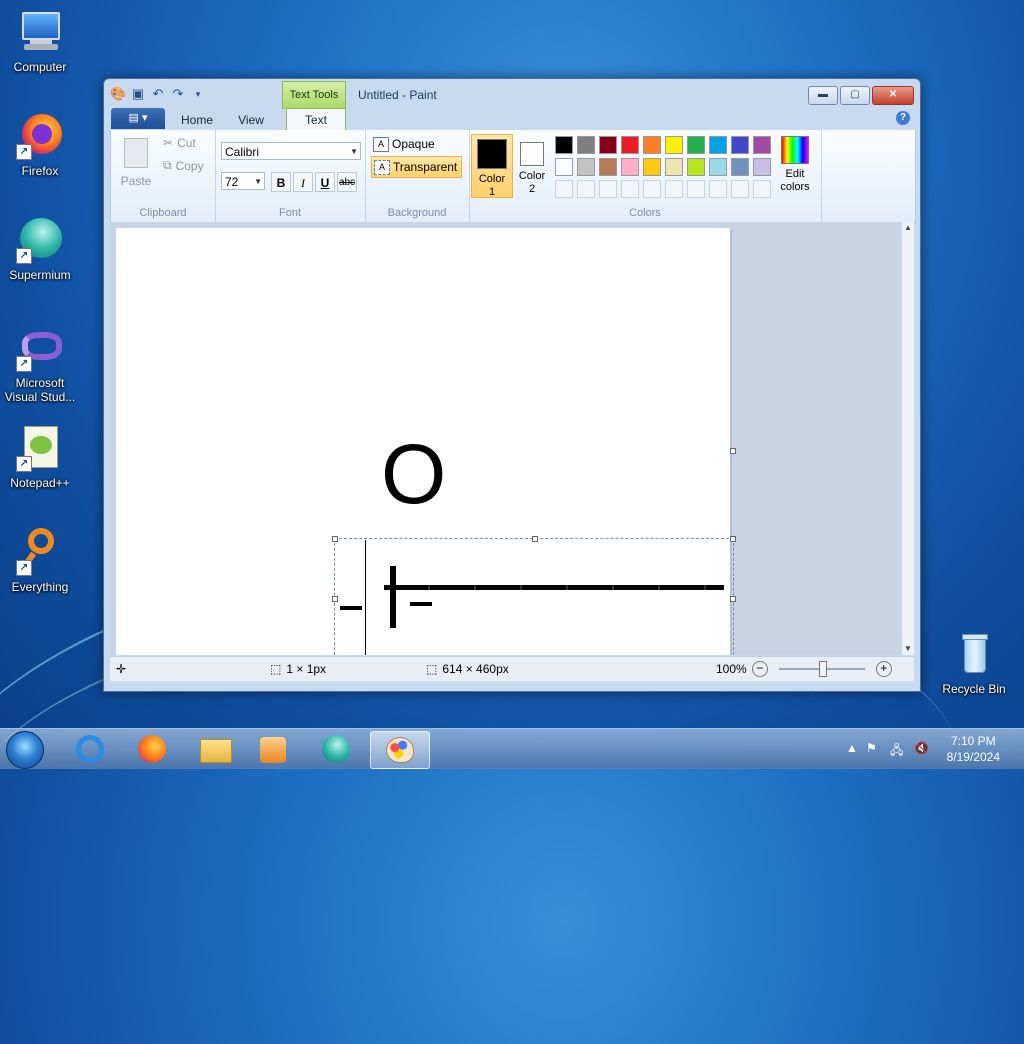 This screenshot has width=1024, height=1044. I want to click on edit-colors-button: Edit colors, so click(795, 165).